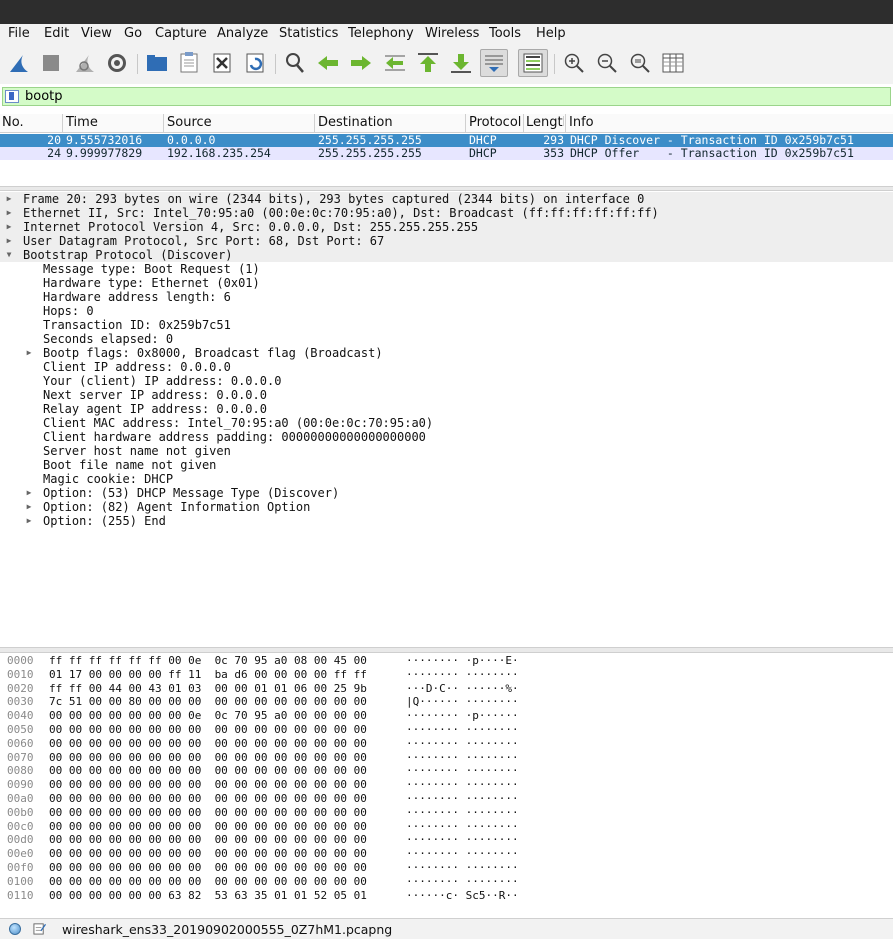  What do you see at coordinates (39, 928) in the screenshot?
I see `capture-comment-icon` at bounding box center [39, 928].